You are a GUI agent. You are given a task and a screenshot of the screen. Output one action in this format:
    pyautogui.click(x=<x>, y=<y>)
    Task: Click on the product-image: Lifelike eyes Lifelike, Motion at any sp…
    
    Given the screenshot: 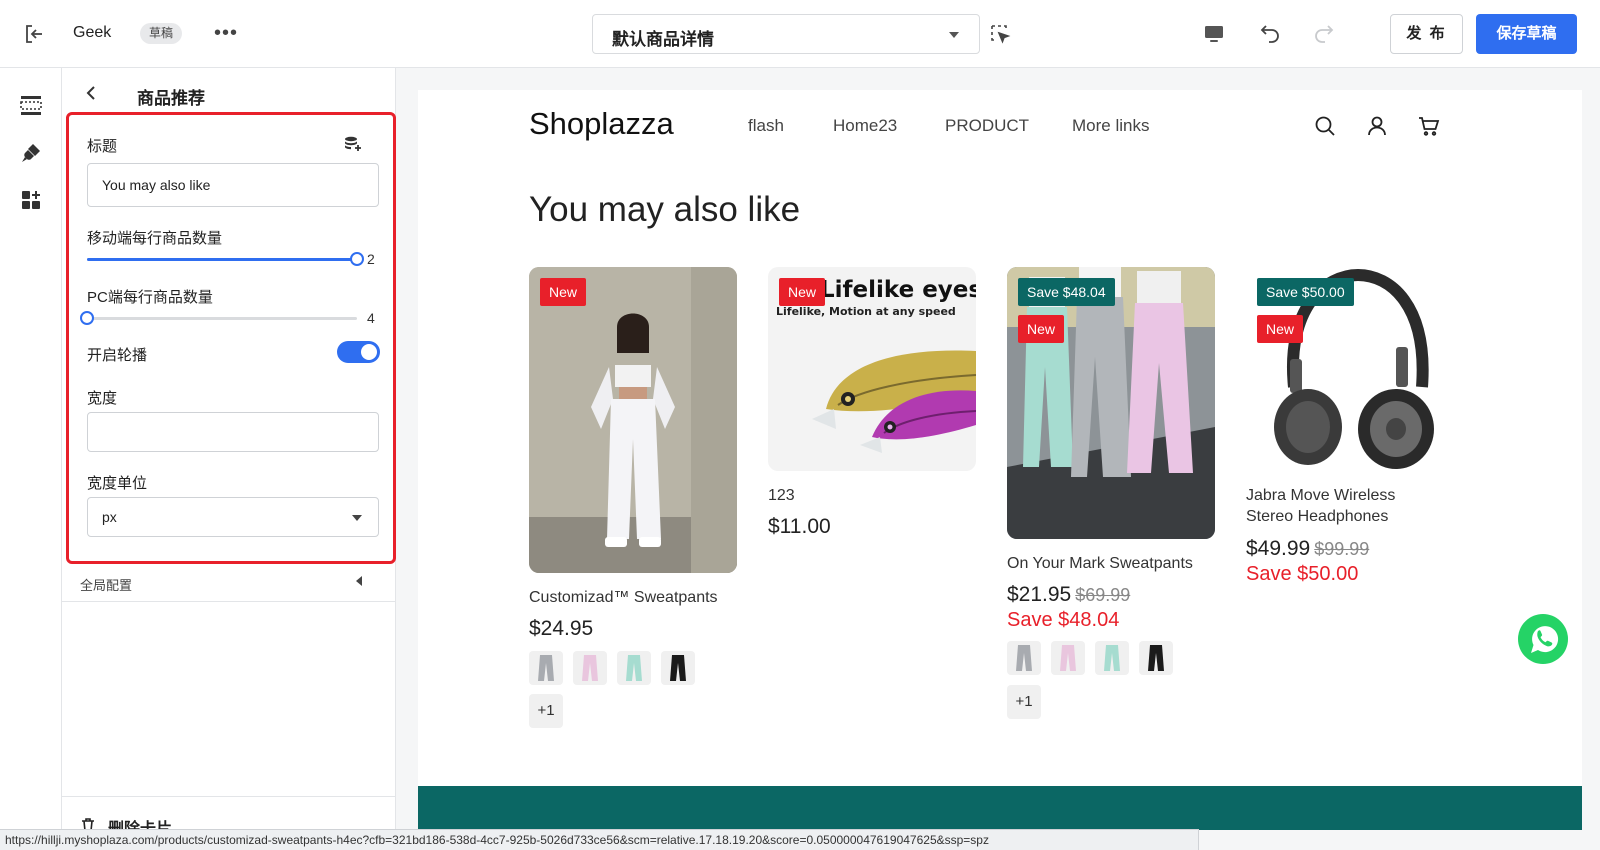 What is the action you would take?
    pyautogui.click(x=872, y=369)
    